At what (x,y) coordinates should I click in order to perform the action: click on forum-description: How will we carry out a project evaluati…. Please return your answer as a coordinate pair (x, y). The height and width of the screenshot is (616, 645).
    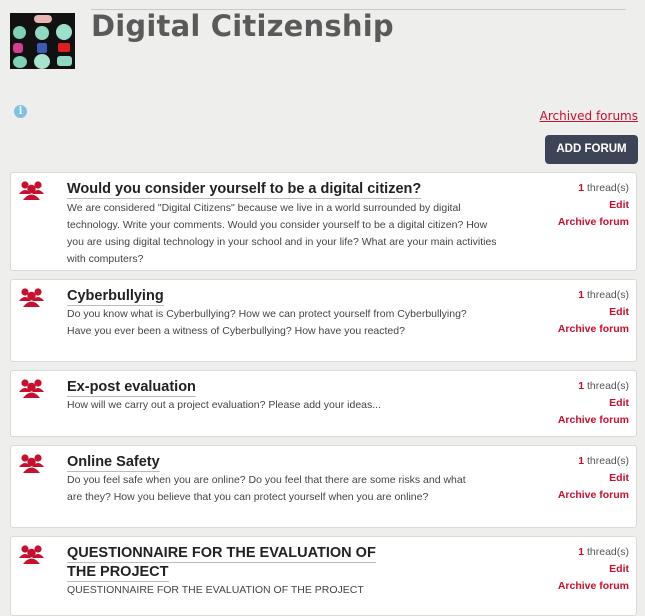
    Looking at the image, I should click on (224, 405).